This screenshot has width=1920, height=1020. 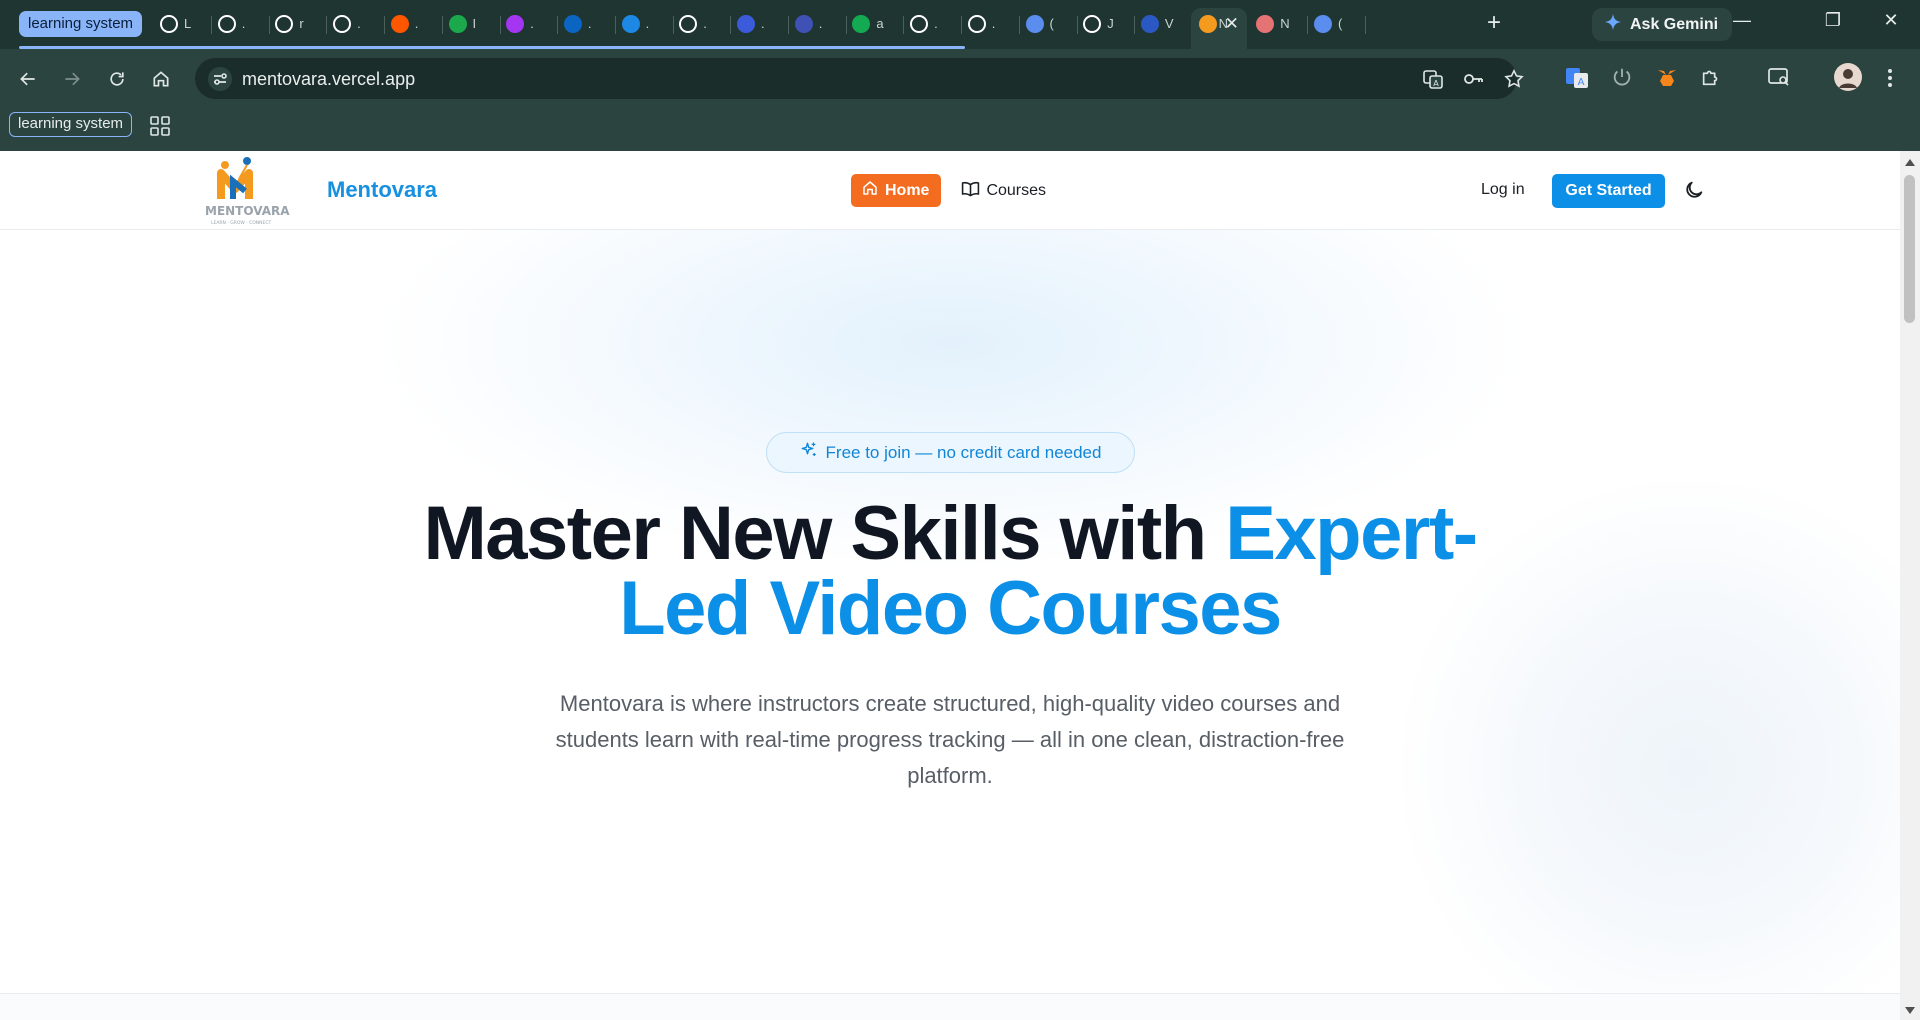 I want to click on home-icon, so click(x=161, y=79).